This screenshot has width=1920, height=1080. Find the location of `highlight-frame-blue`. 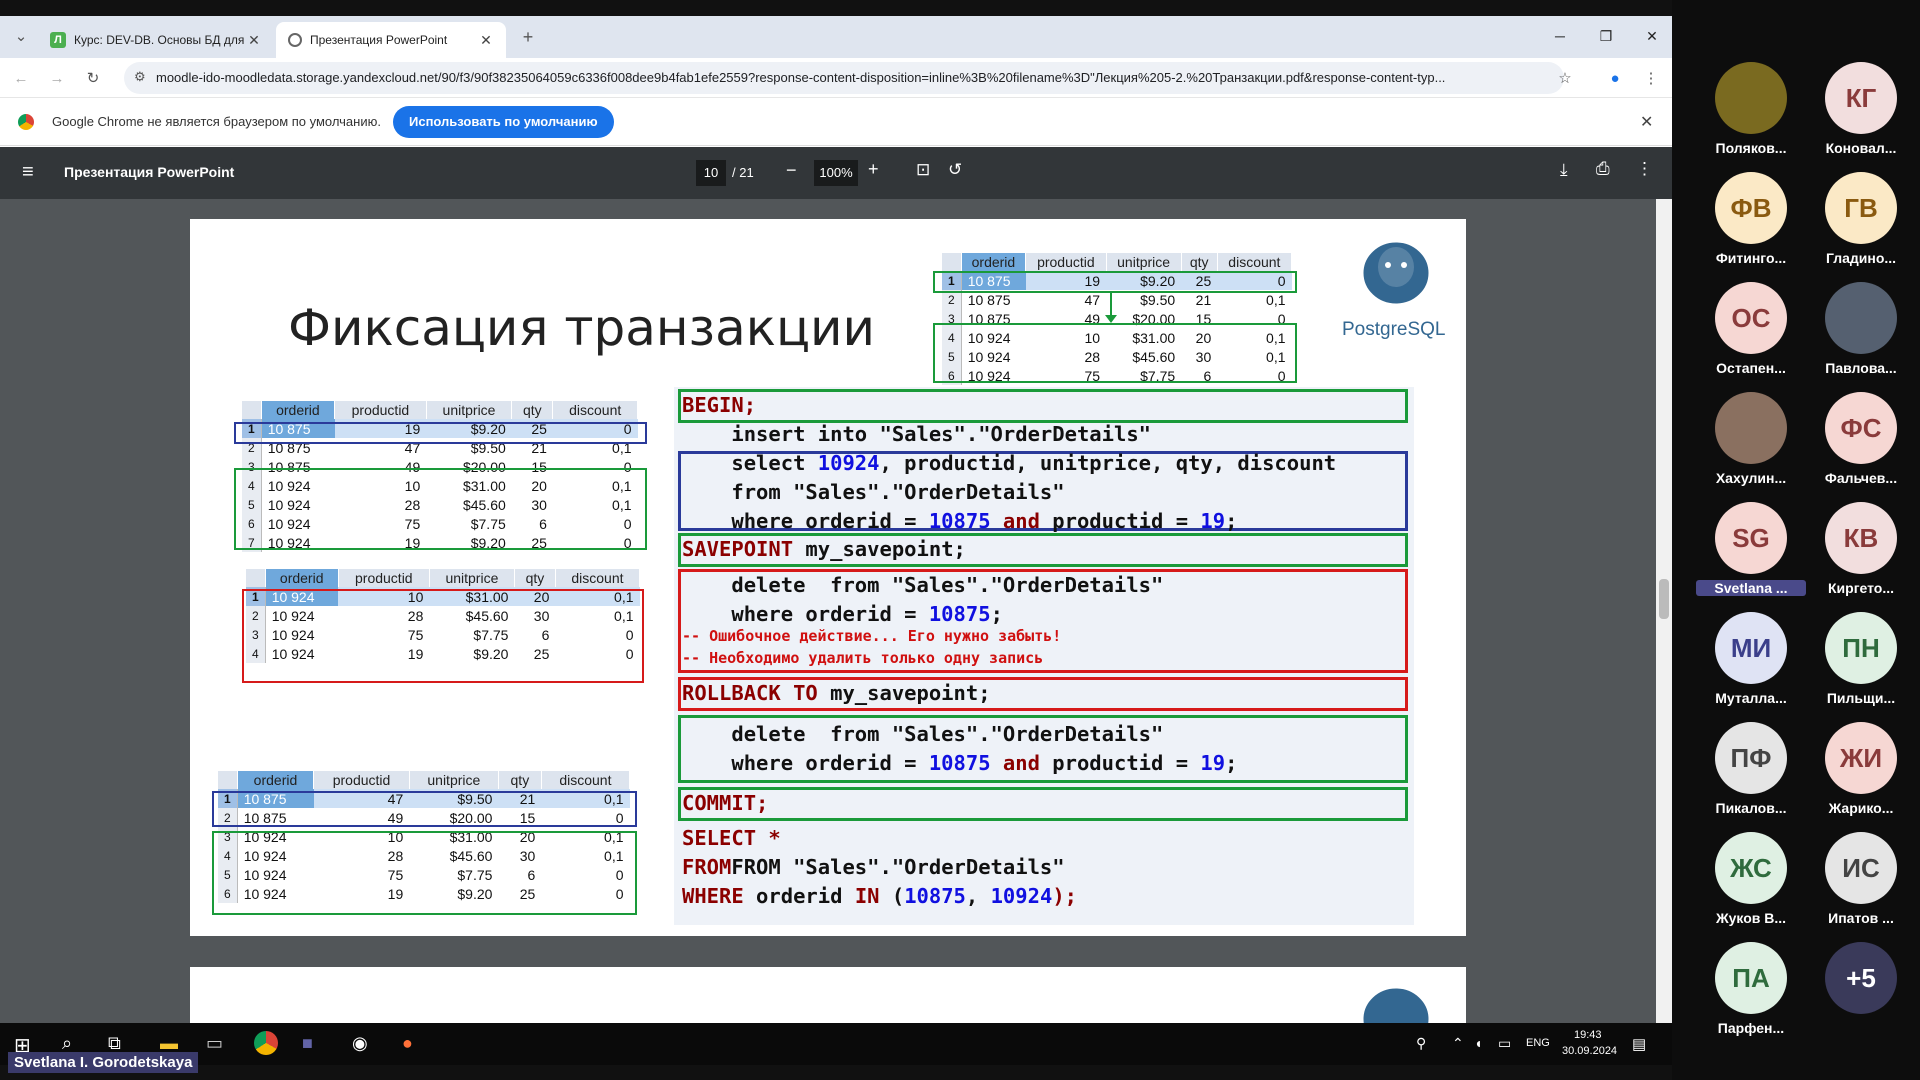

highlight-frame-blue is located at coordinates (424, 809).